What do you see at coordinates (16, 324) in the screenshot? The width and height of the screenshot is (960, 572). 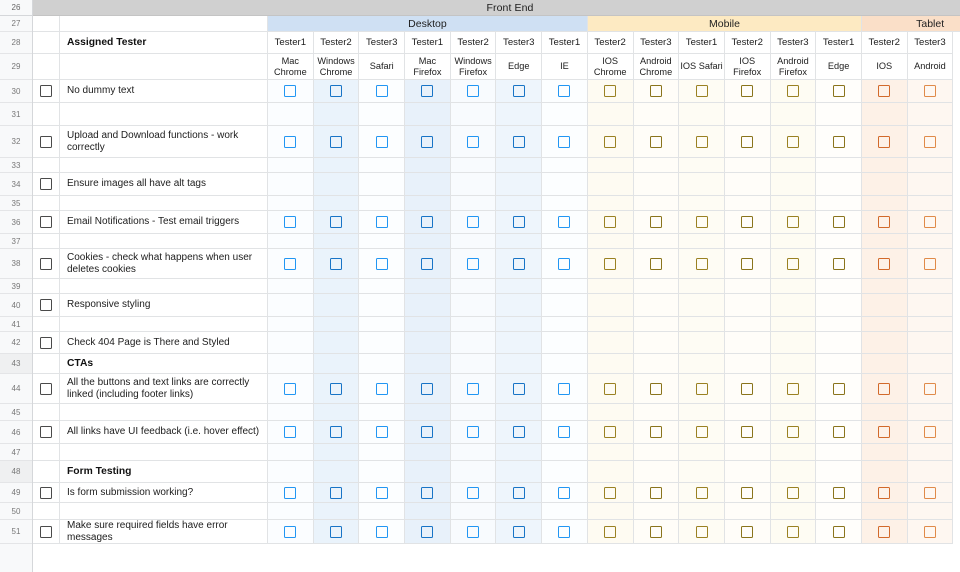 I see `row-header-41: 41` at bounding box center [16, 324].